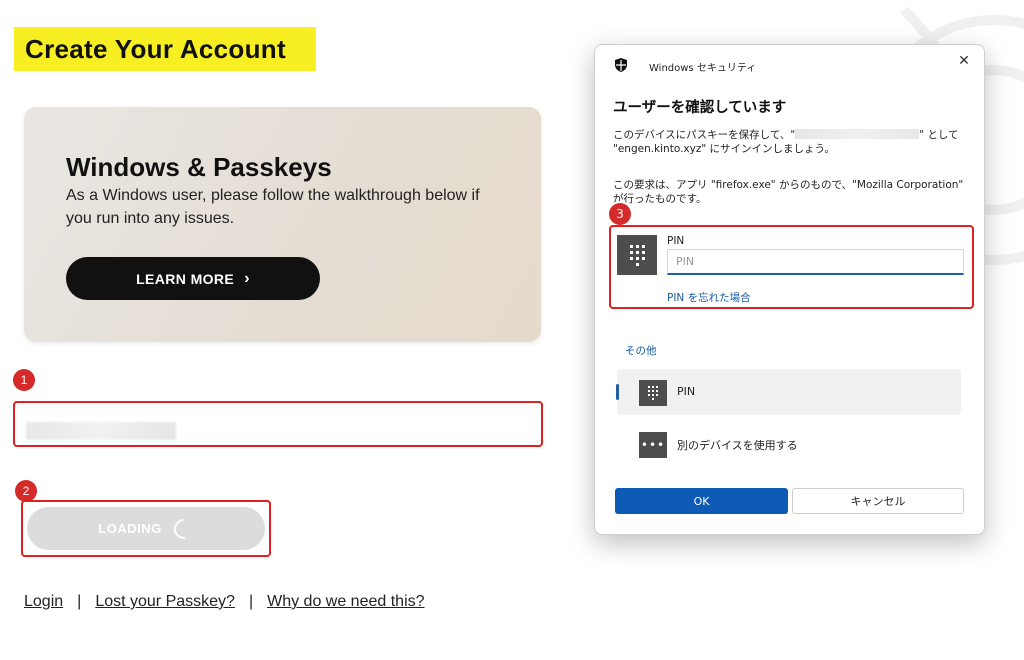 The image size is (1024, 660). I want to click on dialog-heading: ユーザーを確認しています, so click(700, 108).